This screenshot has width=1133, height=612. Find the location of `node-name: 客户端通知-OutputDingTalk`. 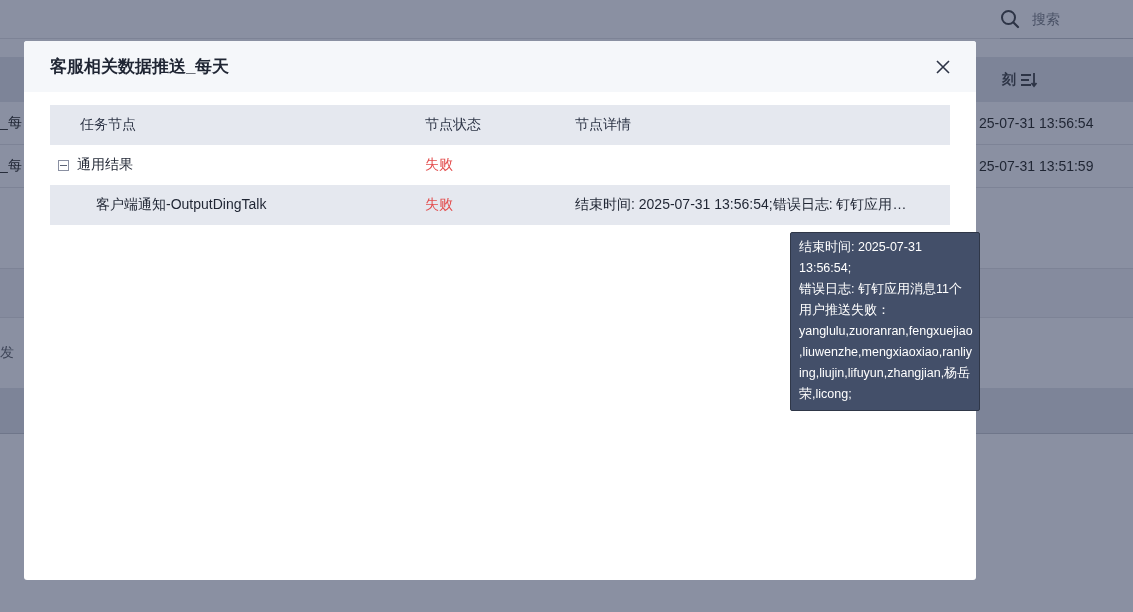

node-name: 客户端通知-OutputDingTalk is located at coordinates (181, 205).